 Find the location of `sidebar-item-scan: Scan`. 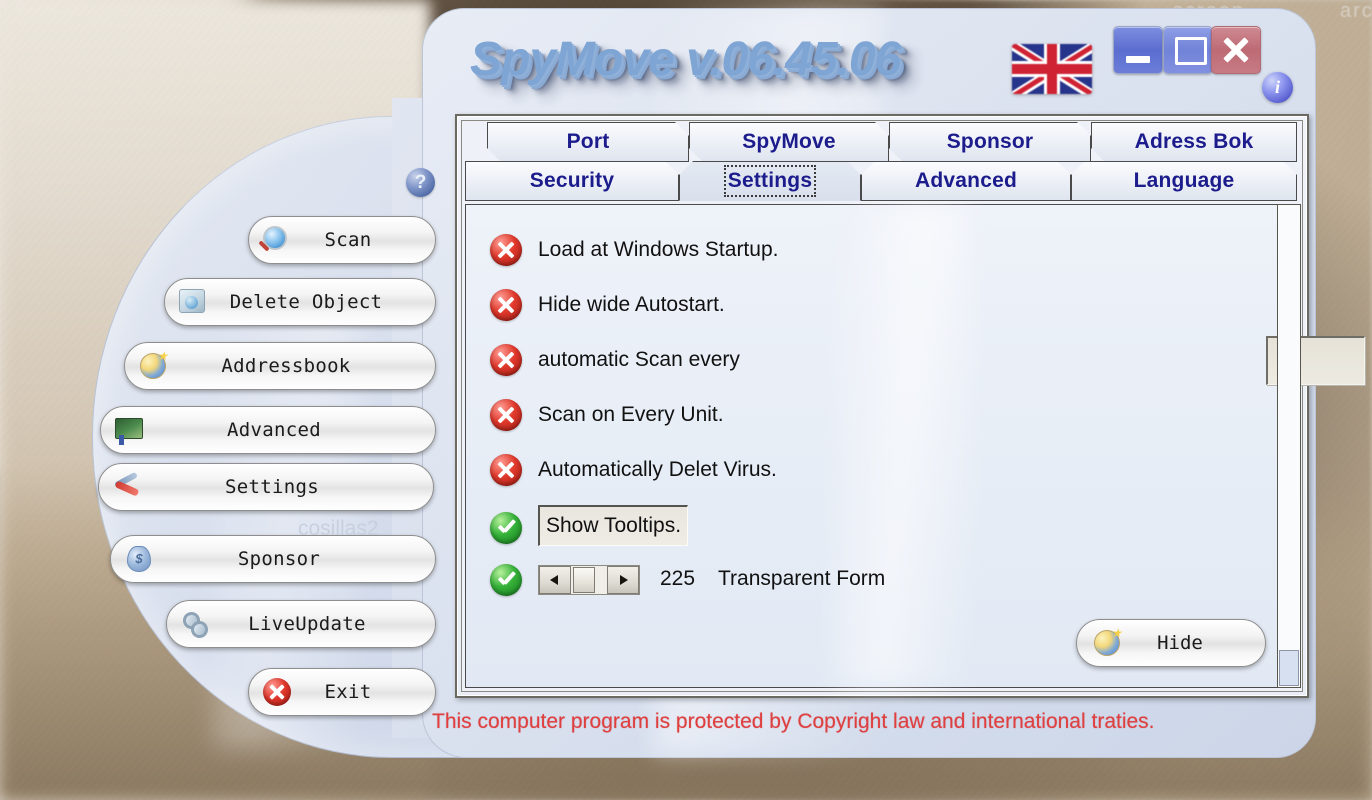

sidebar-item-scan: Scan is located at coordinates (342, 240).